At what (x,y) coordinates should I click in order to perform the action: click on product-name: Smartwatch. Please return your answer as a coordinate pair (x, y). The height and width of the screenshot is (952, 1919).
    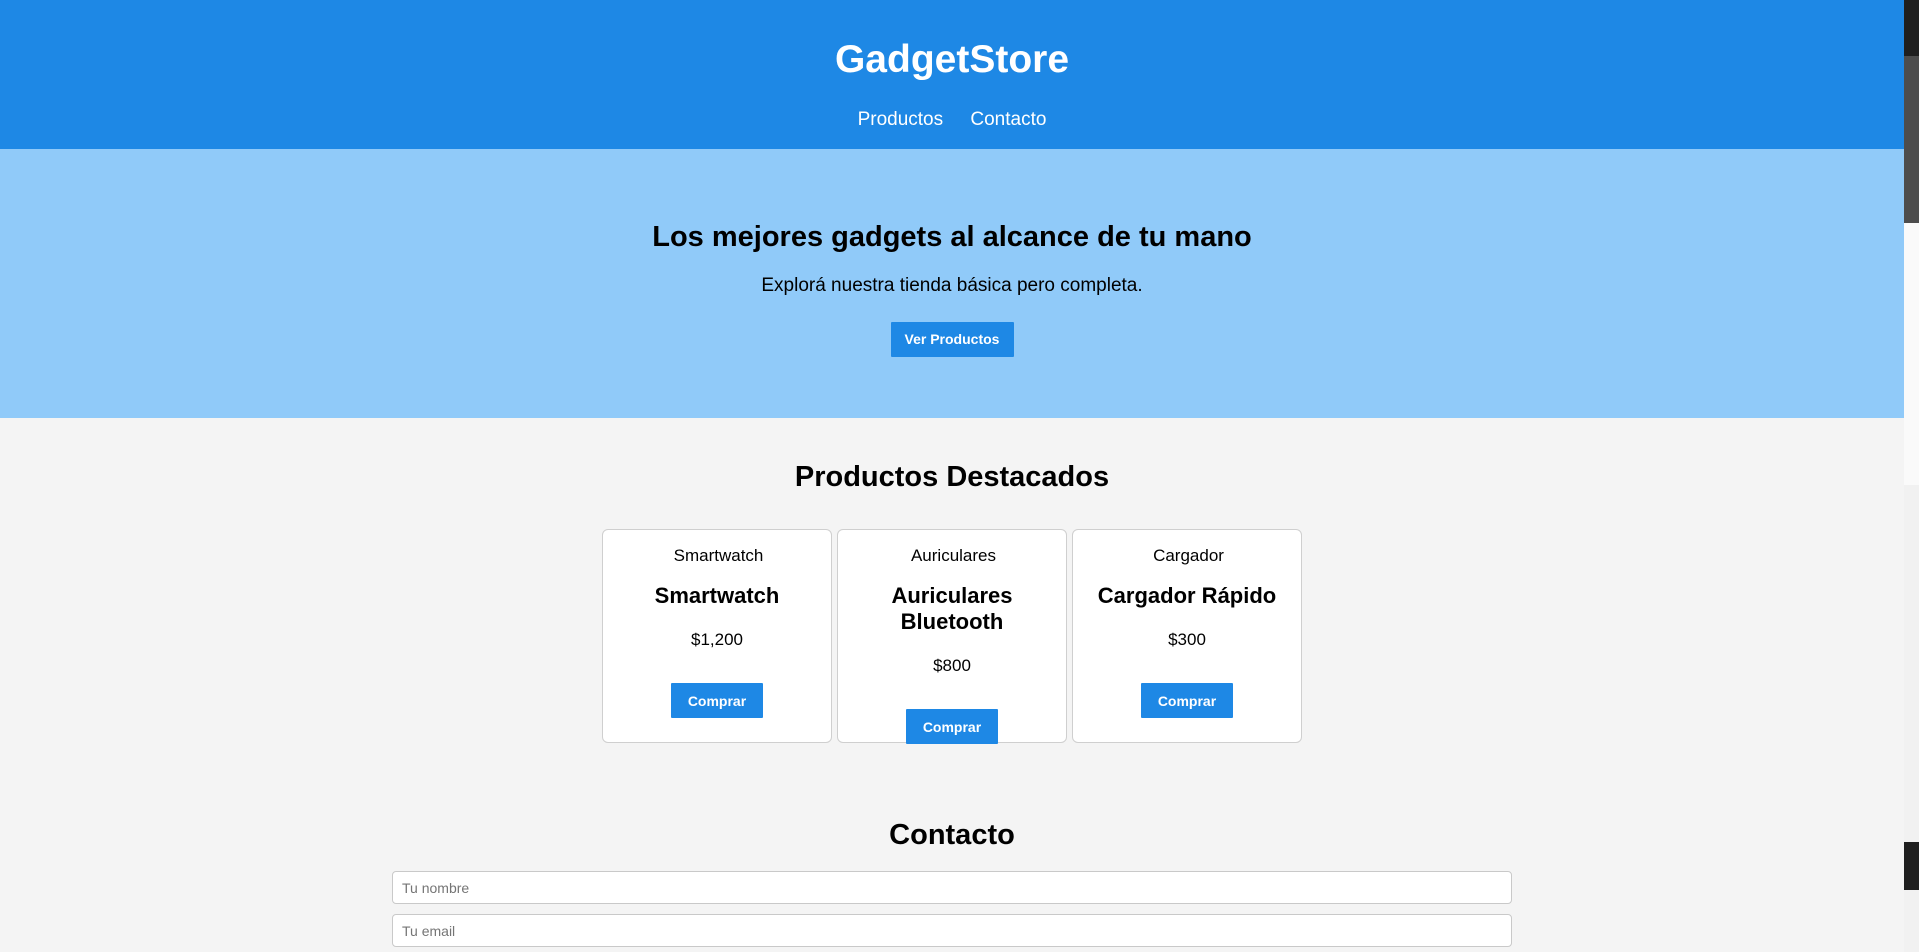
    Looking at the image, I should click on (717, 595).